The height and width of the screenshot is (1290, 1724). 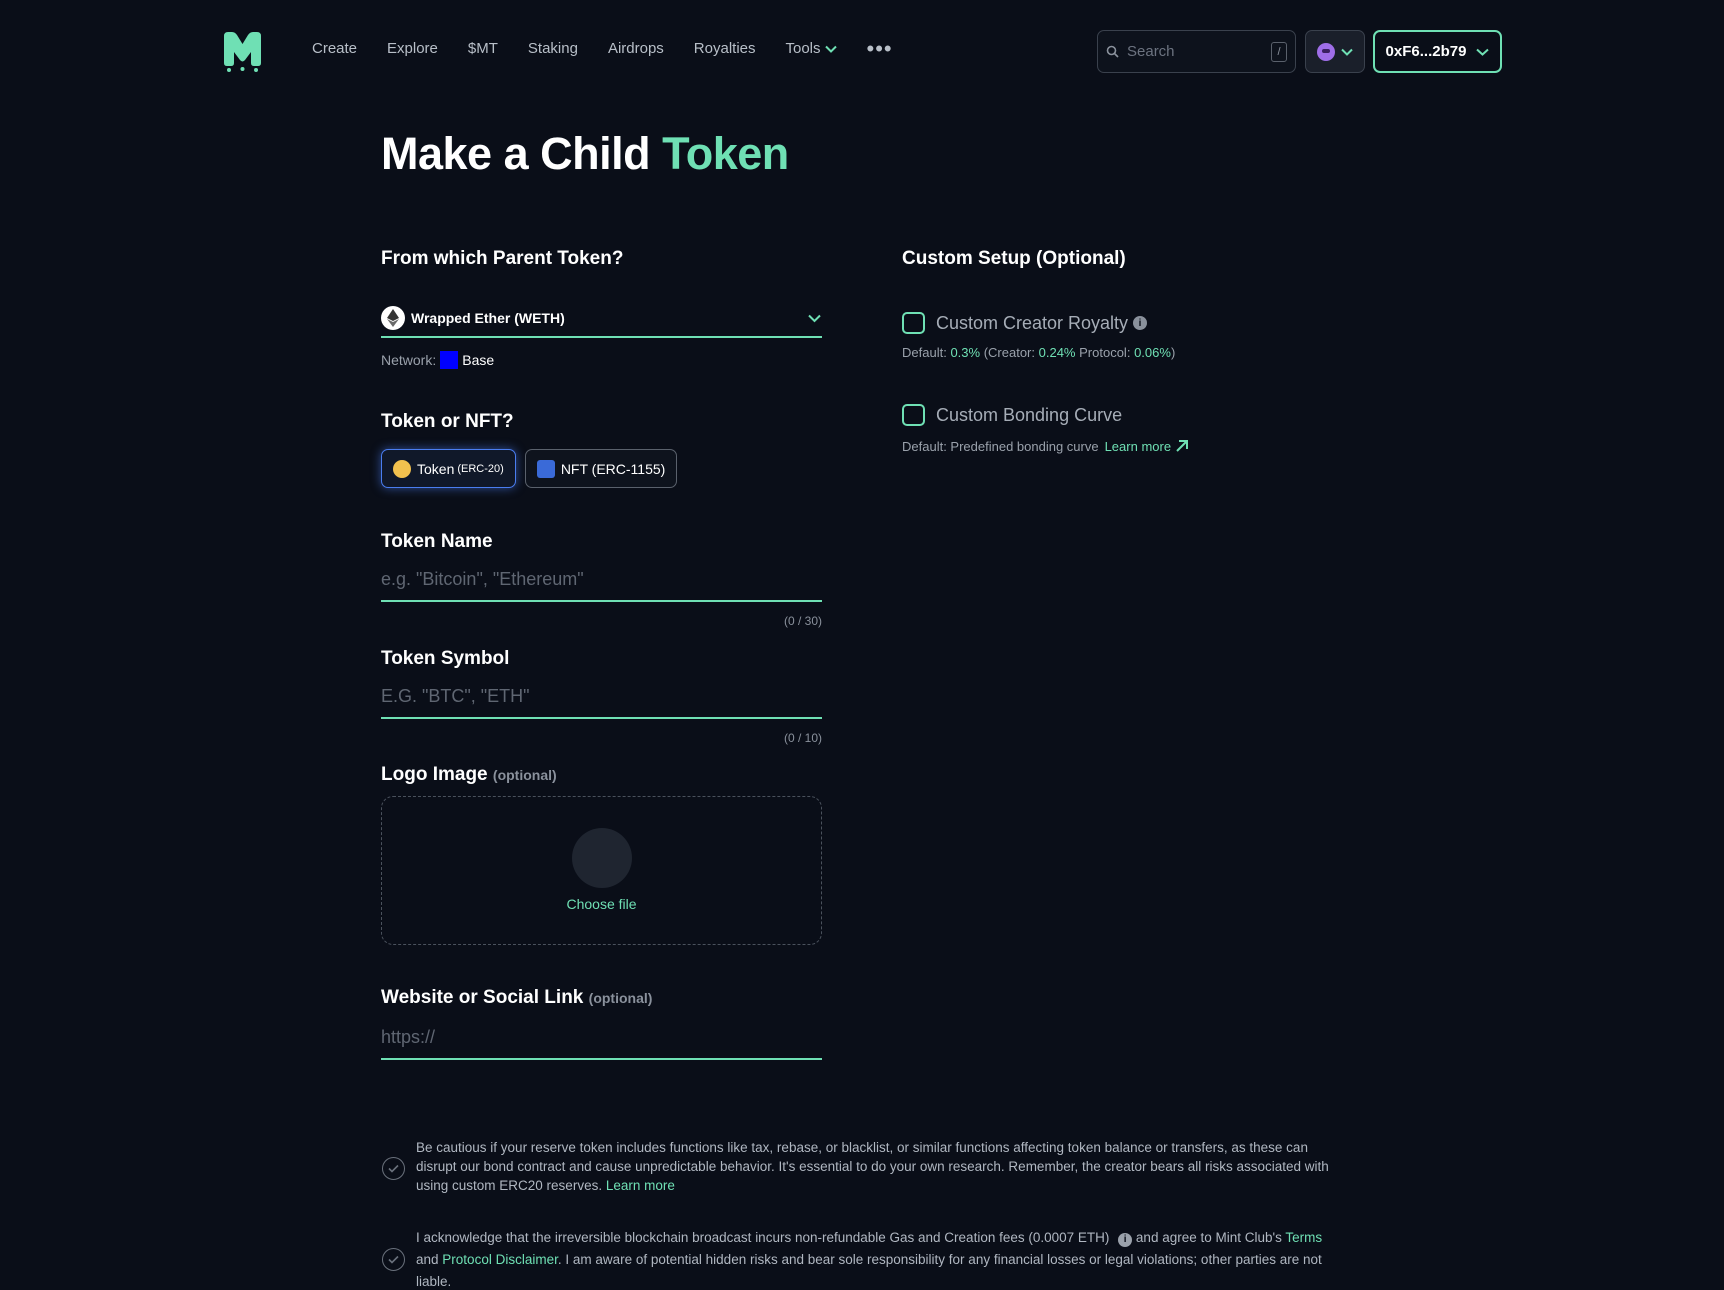 What do you see at coordinates (482, 997) in the screenshot?
I see `website-label: Website or Social Link` at bounding box center [482, 997].